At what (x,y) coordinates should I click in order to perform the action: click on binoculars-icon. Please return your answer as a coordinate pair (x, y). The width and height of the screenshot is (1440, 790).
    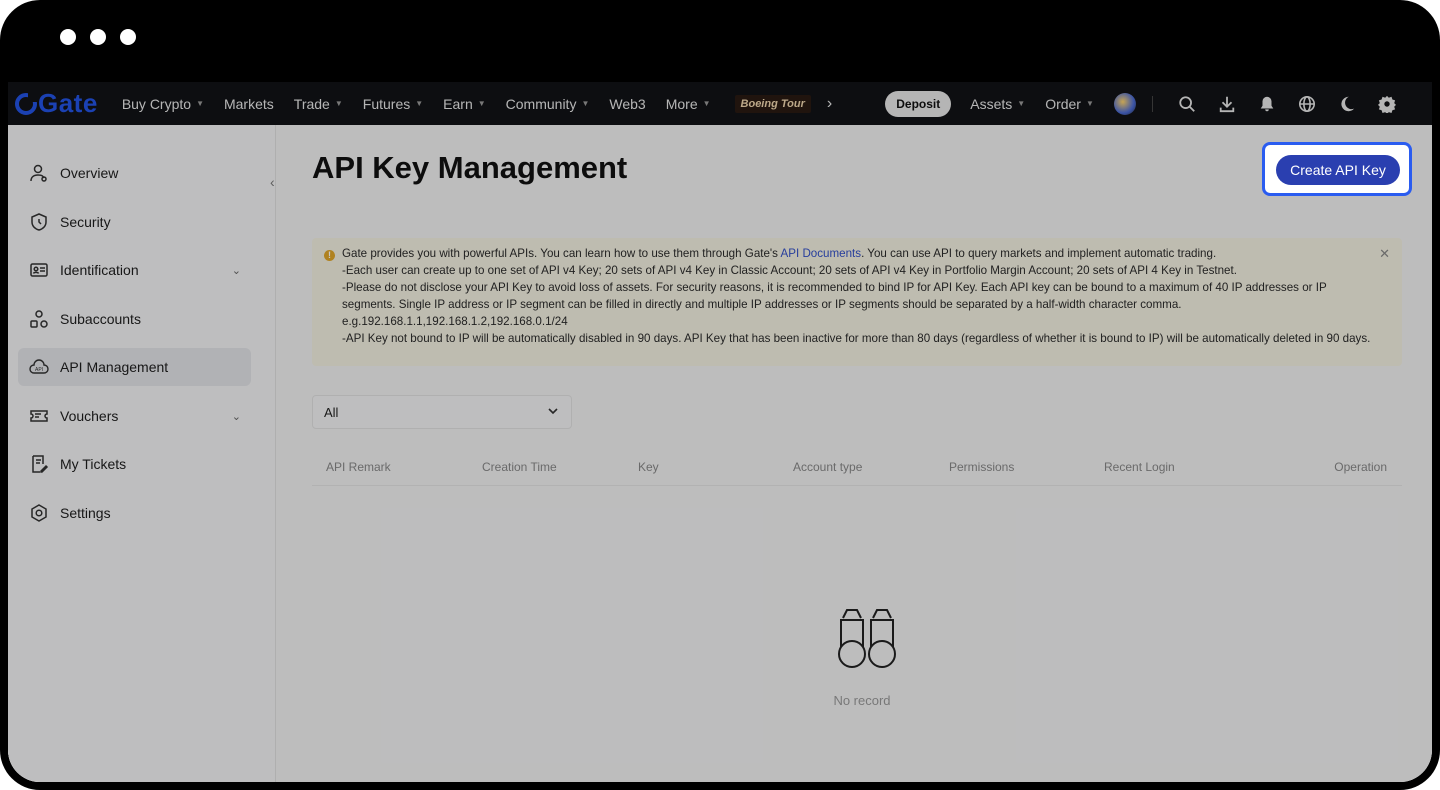
    Looking at the image, I should click on (867, 638).